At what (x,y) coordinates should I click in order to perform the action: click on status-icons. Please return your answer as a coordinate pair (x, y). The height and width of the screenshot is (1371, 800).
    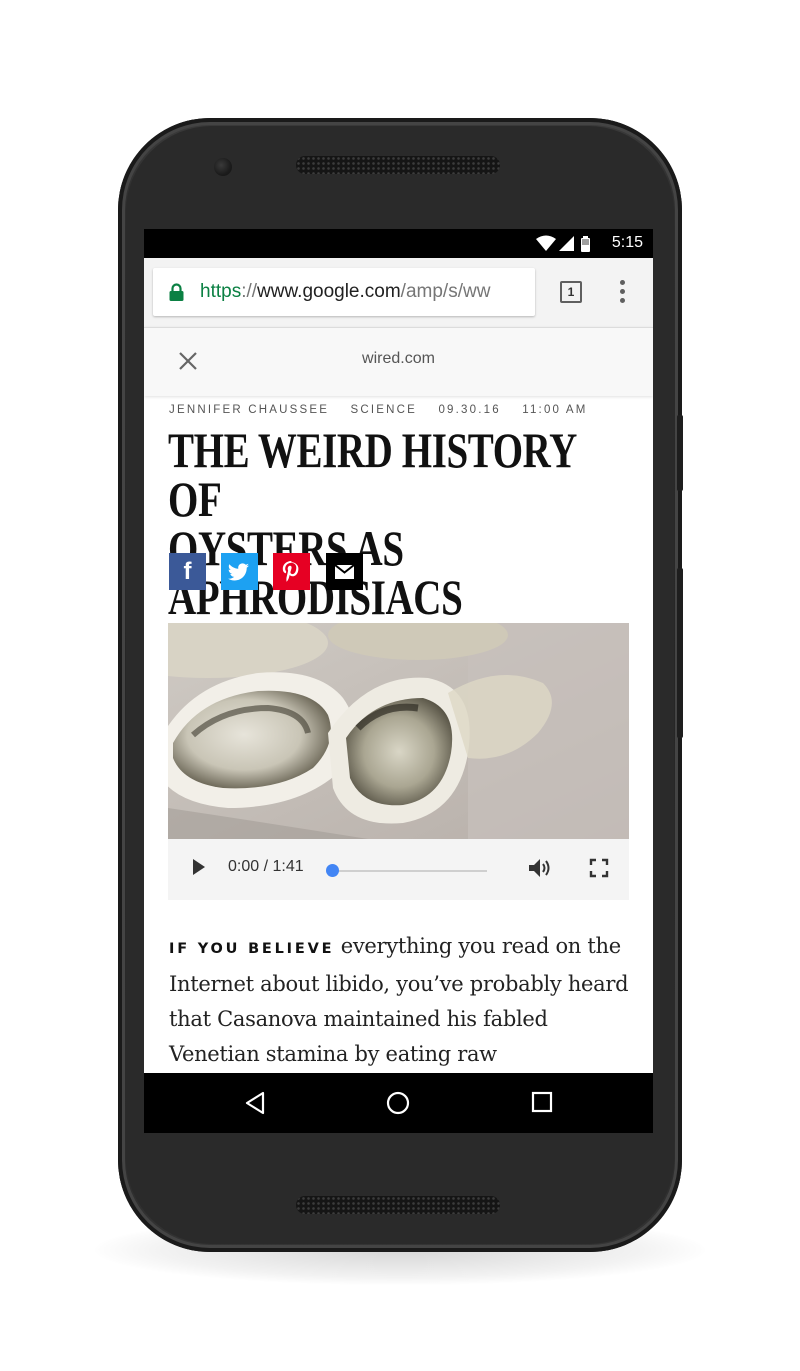
    Looking at the image, I should click on (563, 243).